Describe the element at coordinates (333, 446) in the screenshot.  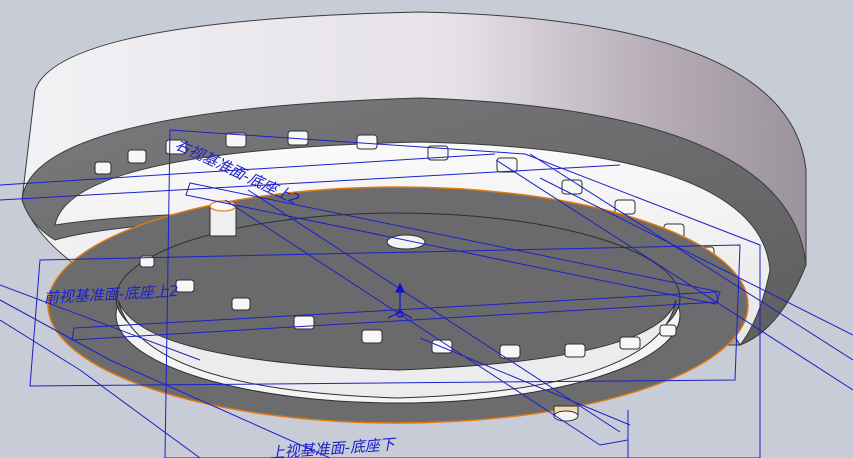
I see `top-plane-label: 上视基准面-底座下` at that location.